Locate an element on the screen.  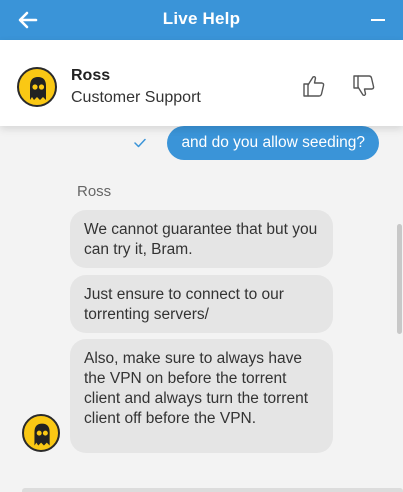
message-input-edge is located at coordinates (212, 490).